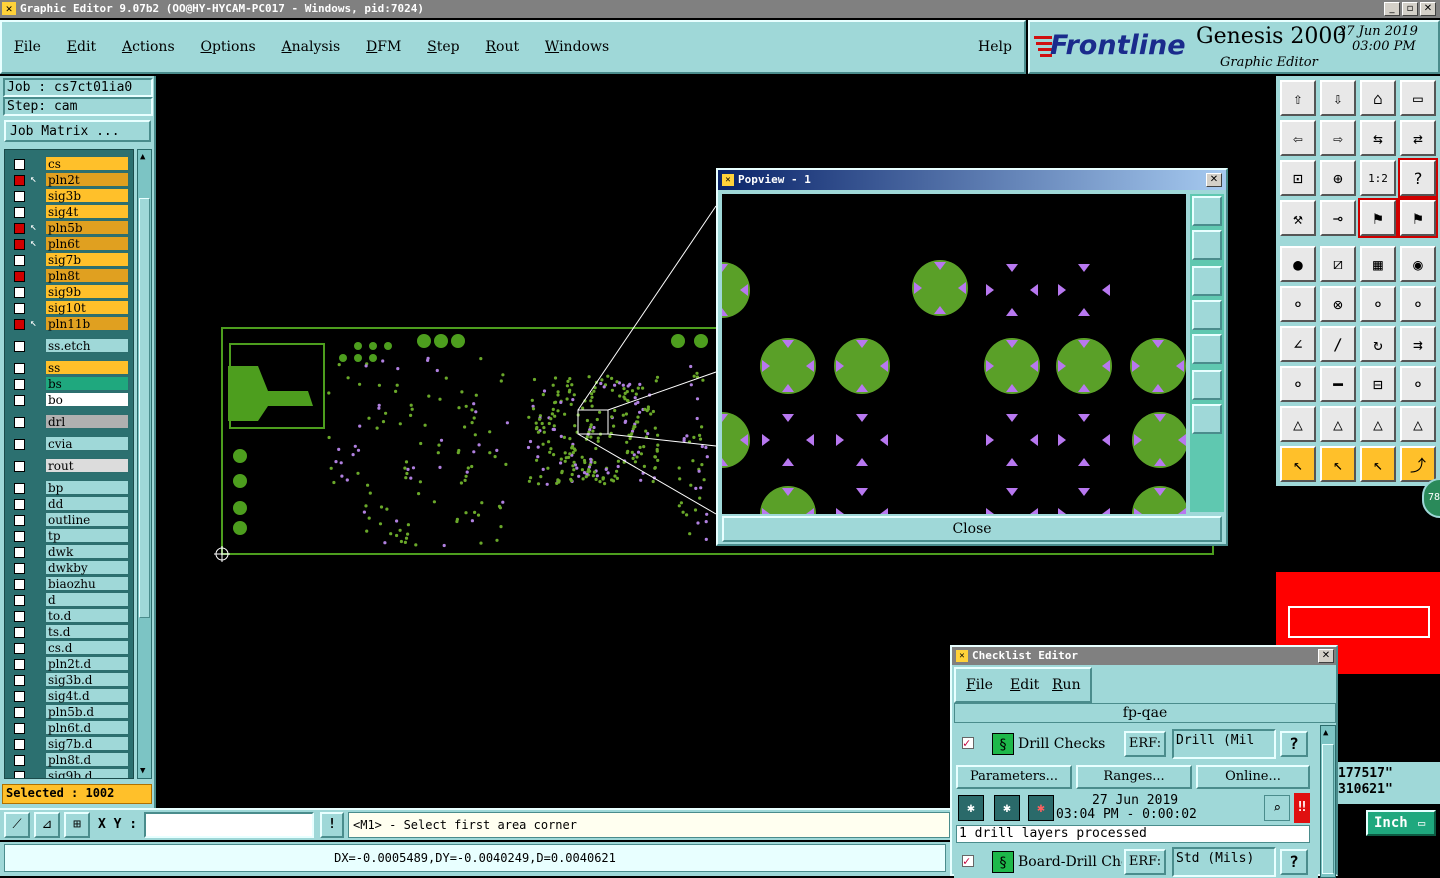 This screenshot has width=1440, height=878. What do you see at coordinates (70, 567) in the screenshot?
I see `layer-row-dwkby: dwkby` at bounding box center [70, 567].